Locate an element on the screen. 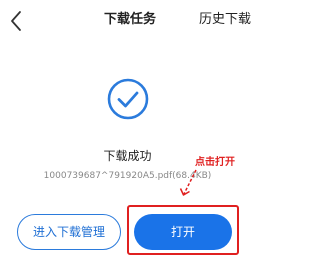 The width and height of the screenshot is (320, 275). tab-history-downloads: 历史下载 is located at coordinates (225, 20).